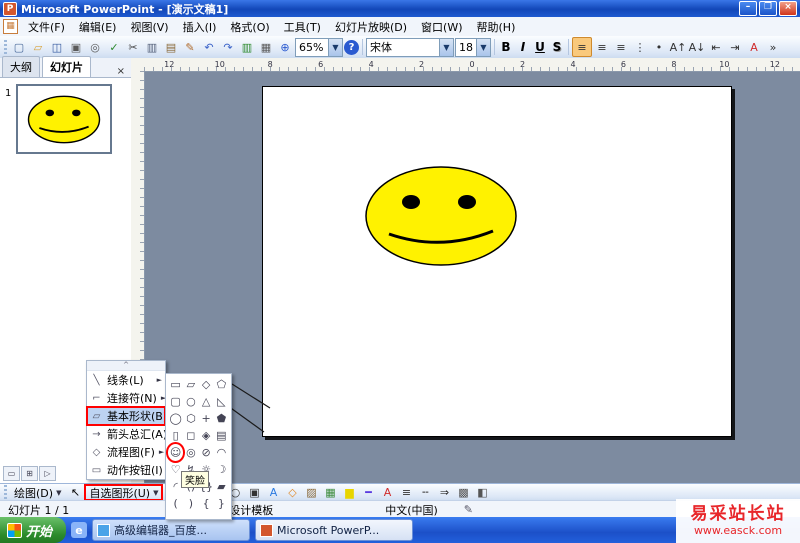 The image size is (800, 543). I want to click on font-name-combo: 宋体 ▼, so click(410, 47).